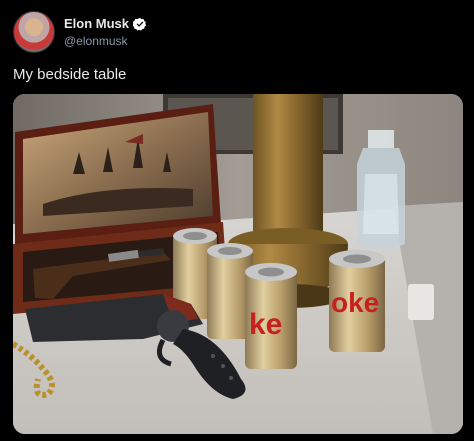  I want to click on can-3: ke, so click(271, 316).